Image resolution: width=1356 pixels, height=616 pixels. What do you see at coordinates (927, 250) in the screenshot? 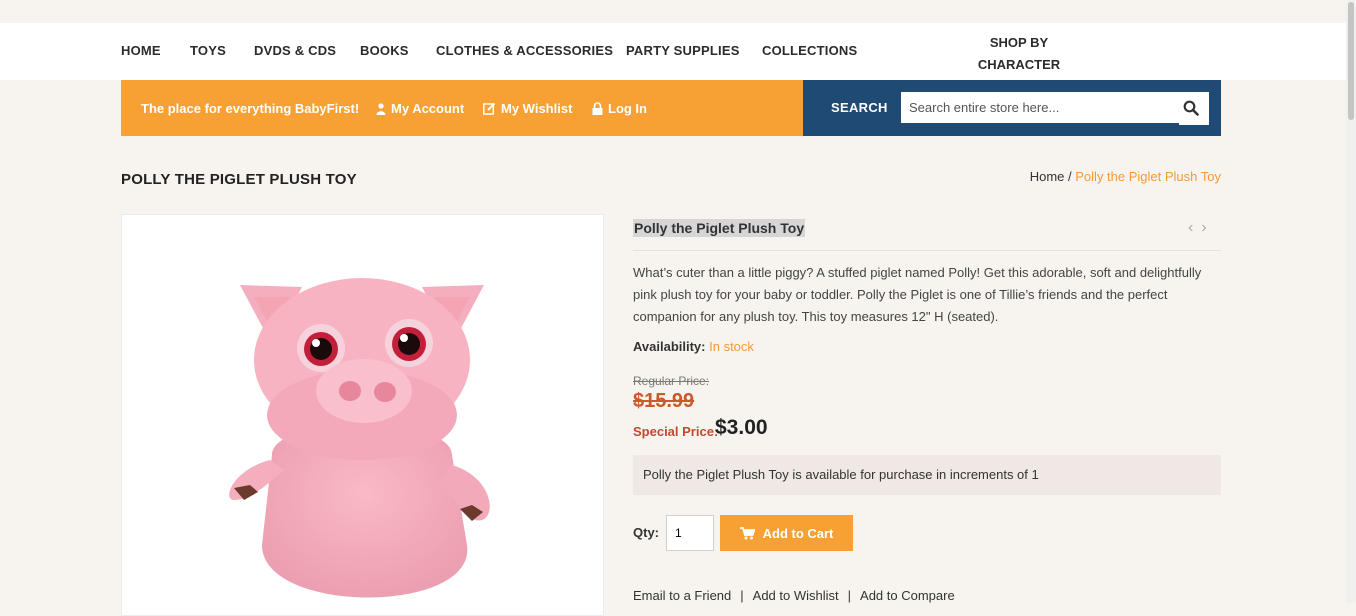
I see `divider` at bounding box center [927, 250].